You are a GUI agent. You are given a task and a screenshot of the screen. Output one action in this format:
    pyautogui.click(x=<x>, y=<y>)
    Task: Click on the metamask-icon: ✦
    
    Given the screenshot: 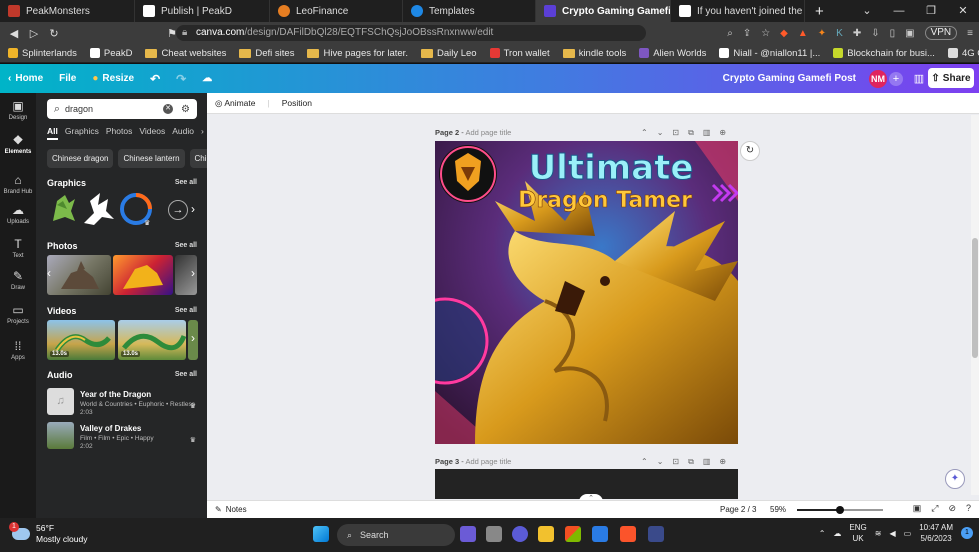 What is the action you would take?
    pyautogui.click(x=822, y=33)
    